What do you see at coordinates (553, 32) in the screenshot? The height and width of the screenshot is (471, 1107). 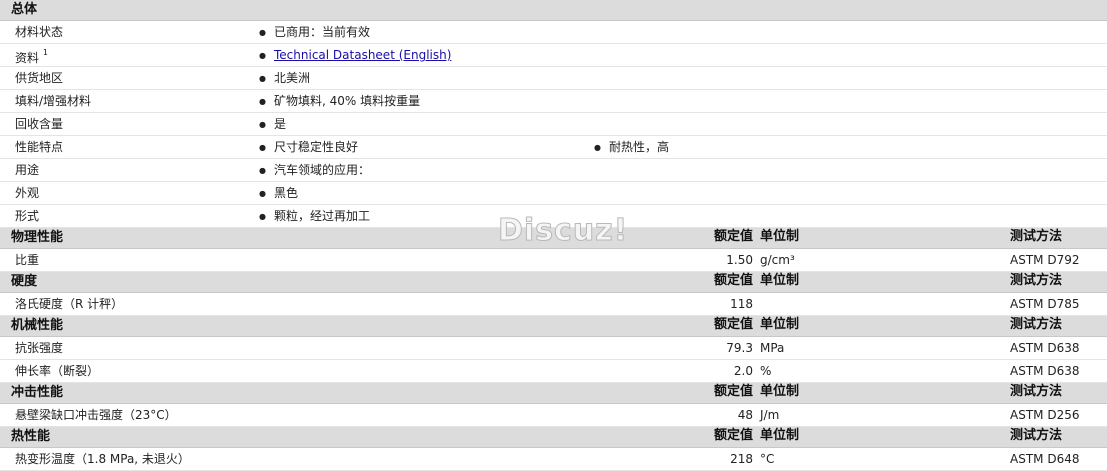 I see `property-row-status: 材料状态 已商用：当前有效` at bounding box center [553, 32].